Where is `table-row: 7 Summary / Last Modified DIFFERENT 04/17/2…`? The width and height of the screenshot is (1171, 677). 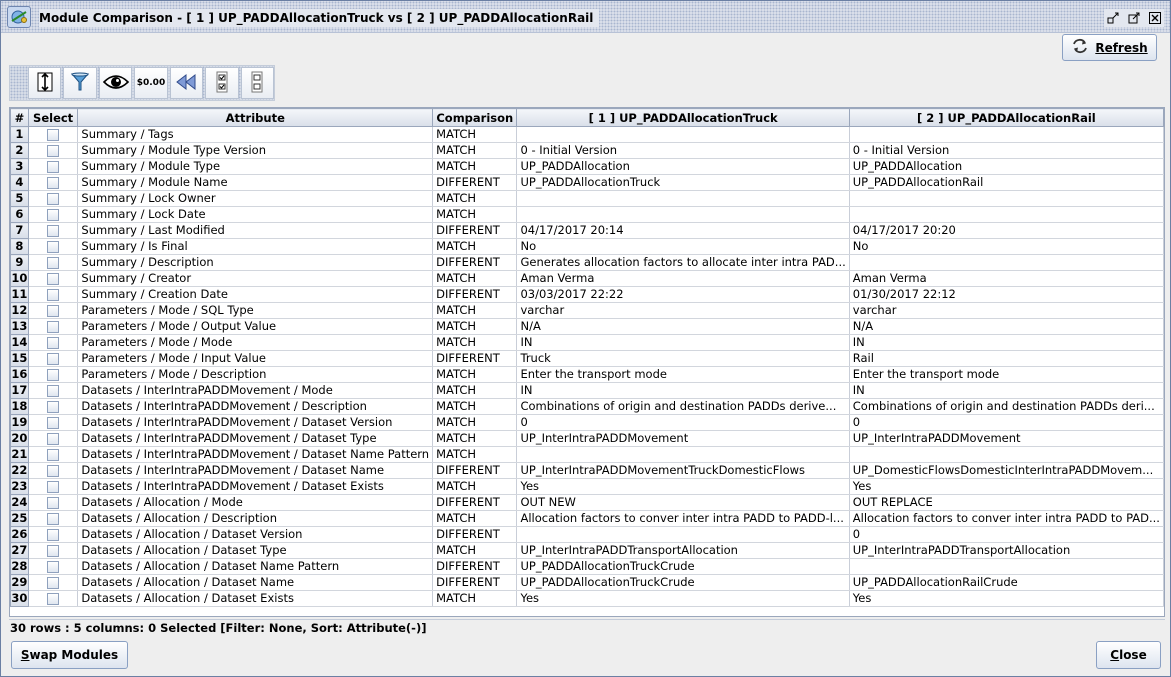 table-row: 7 Summary / Last Modified DIFFERENT 04/17/2… is located at coordinates (587, 230).